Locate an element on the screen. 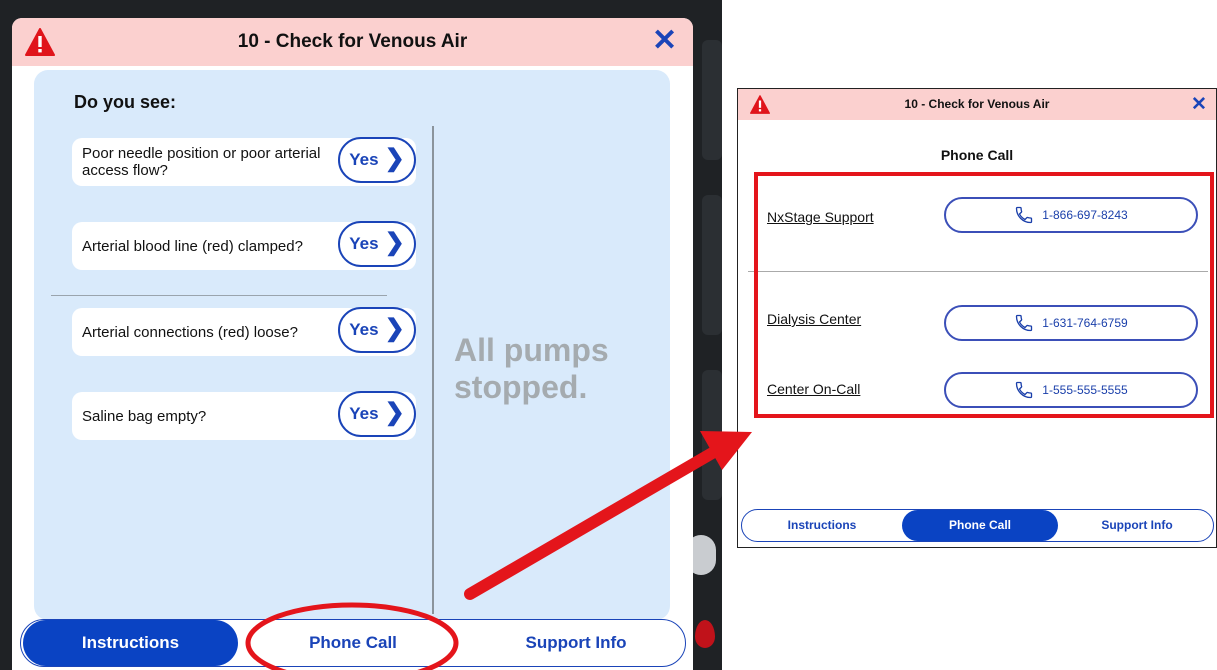 The height and width of the screenshot is (670, 1217). question-row: Arterial connections (red) loose? Yes ❯ is located at coordinates (244, 331).